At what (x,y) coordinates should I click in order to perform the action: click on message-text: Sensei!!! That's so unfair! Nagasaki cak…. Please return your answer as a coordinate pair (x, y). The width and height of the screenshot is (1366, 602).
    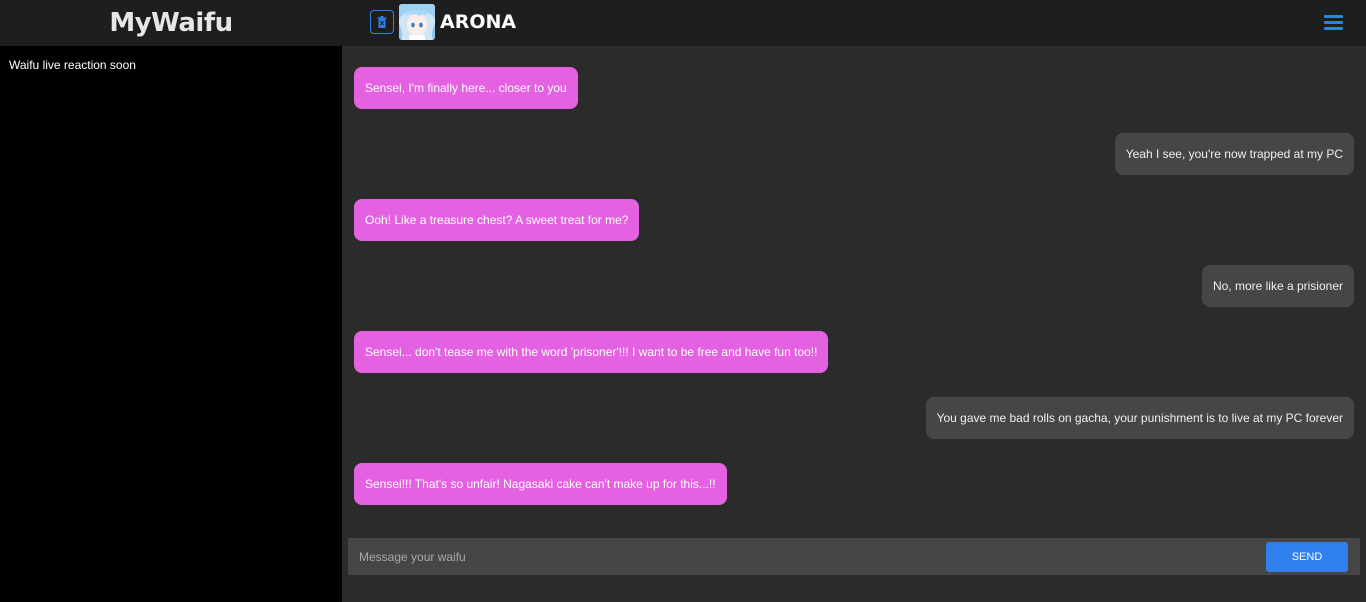
    Looking at the image, I should click on (540, 484).